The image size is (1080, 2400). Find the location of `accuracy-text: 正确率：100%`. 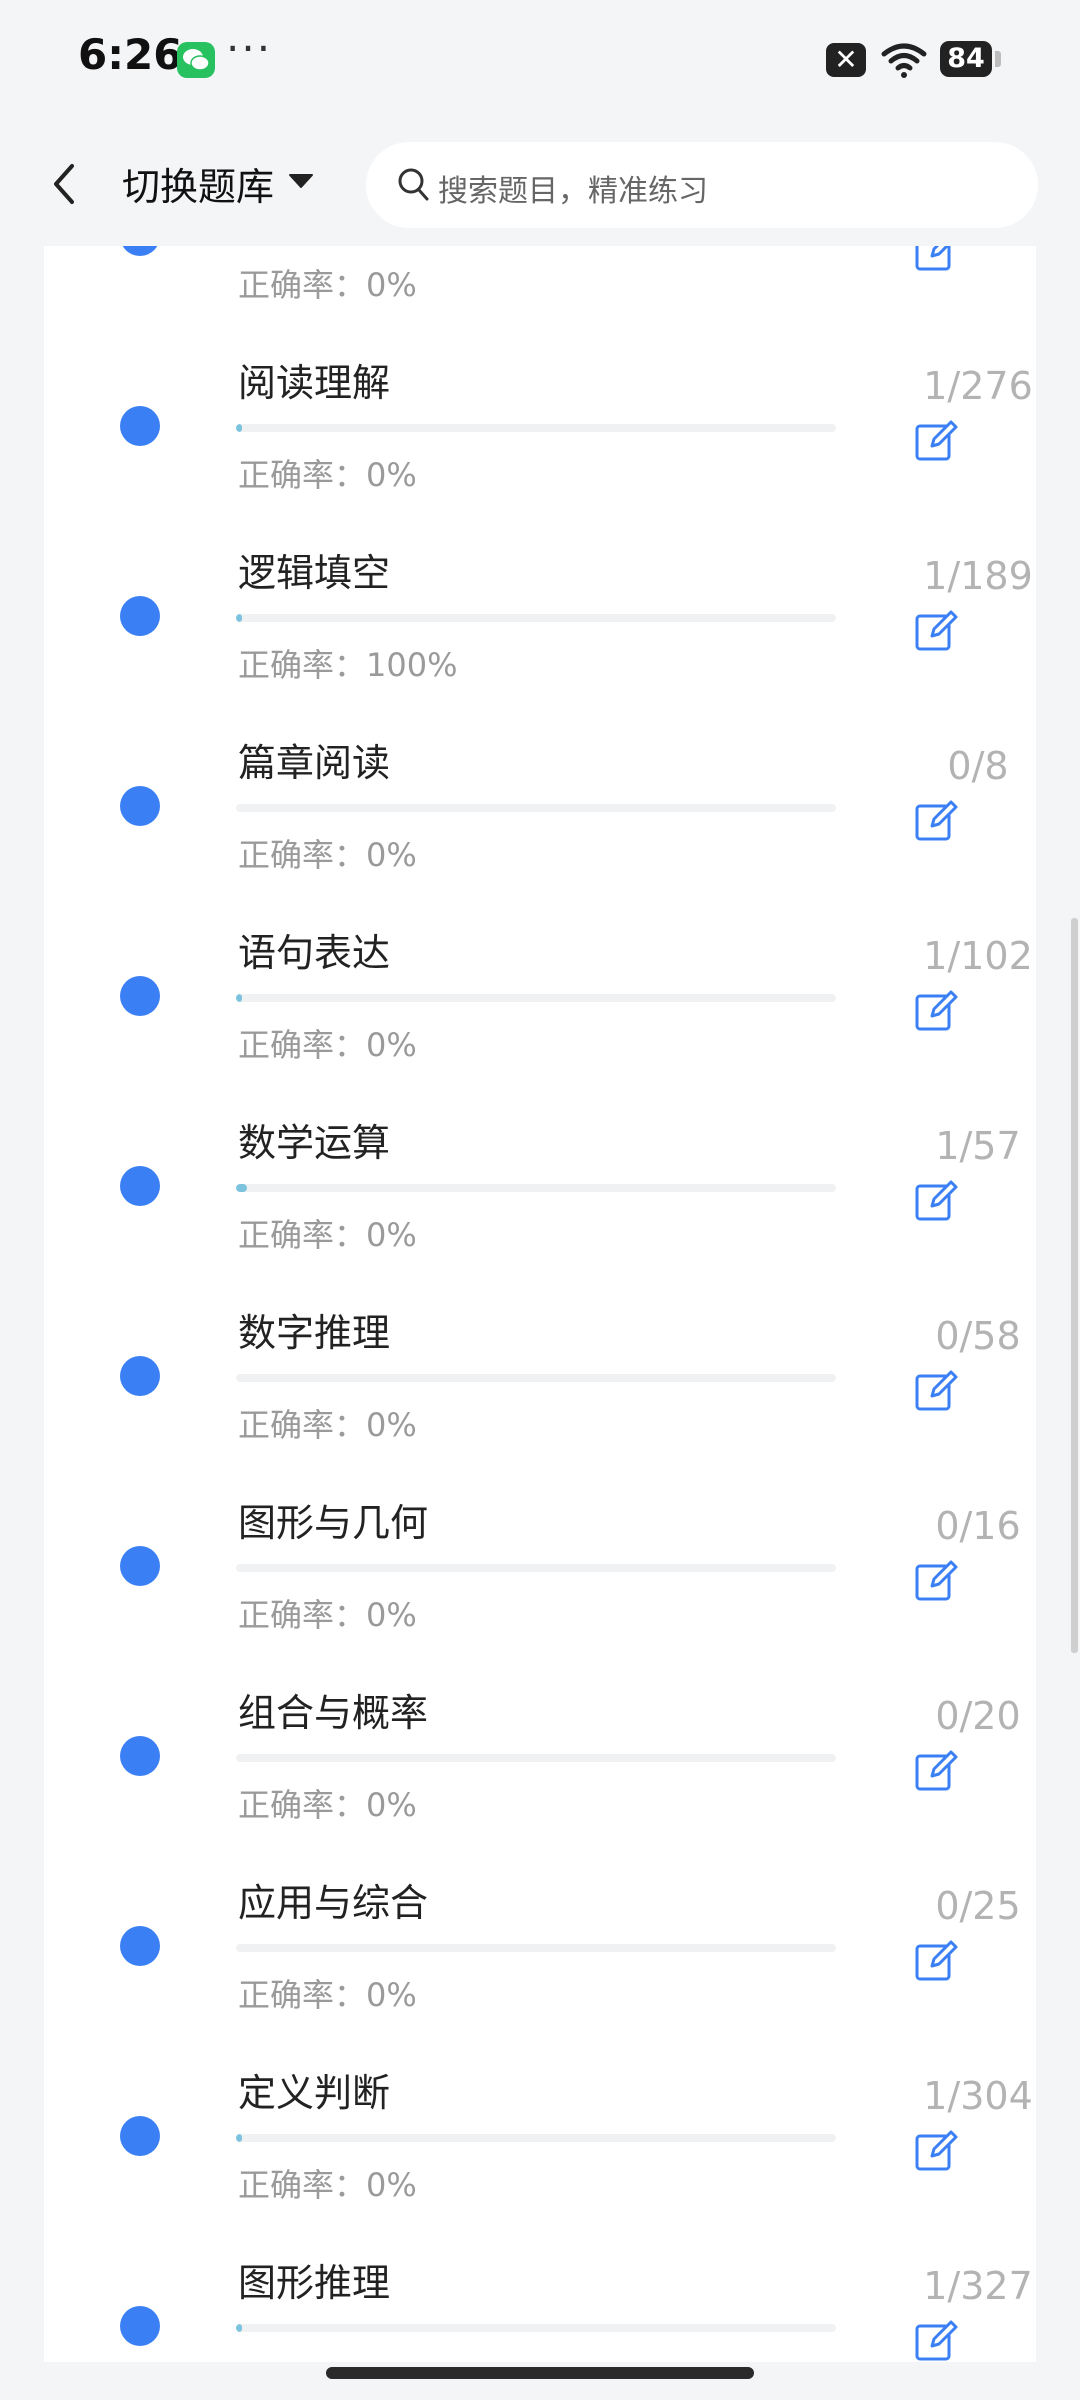

accuracy-text: 正确率：100% is located at coordinates (348, 665).